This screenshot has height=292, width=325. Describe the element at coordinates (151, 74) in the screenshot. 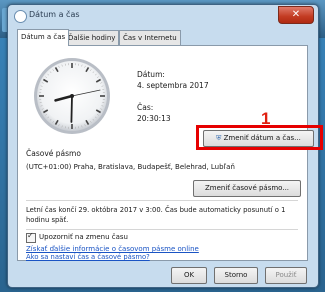

I see `date-label: Dátum:` at that location.